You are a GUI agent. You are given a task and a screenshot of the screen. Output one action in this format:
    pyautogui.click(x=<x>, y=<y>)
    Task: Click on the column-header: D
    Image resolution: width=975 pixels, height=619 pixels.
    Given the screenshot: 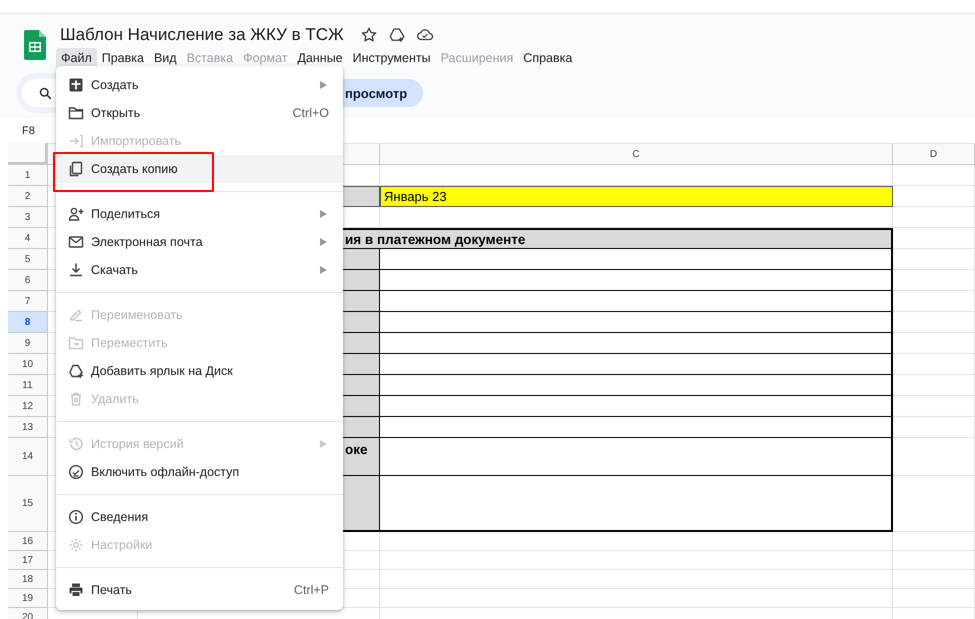 What is the action you would take?
    pyautogui.click(x=934, y=154)
    